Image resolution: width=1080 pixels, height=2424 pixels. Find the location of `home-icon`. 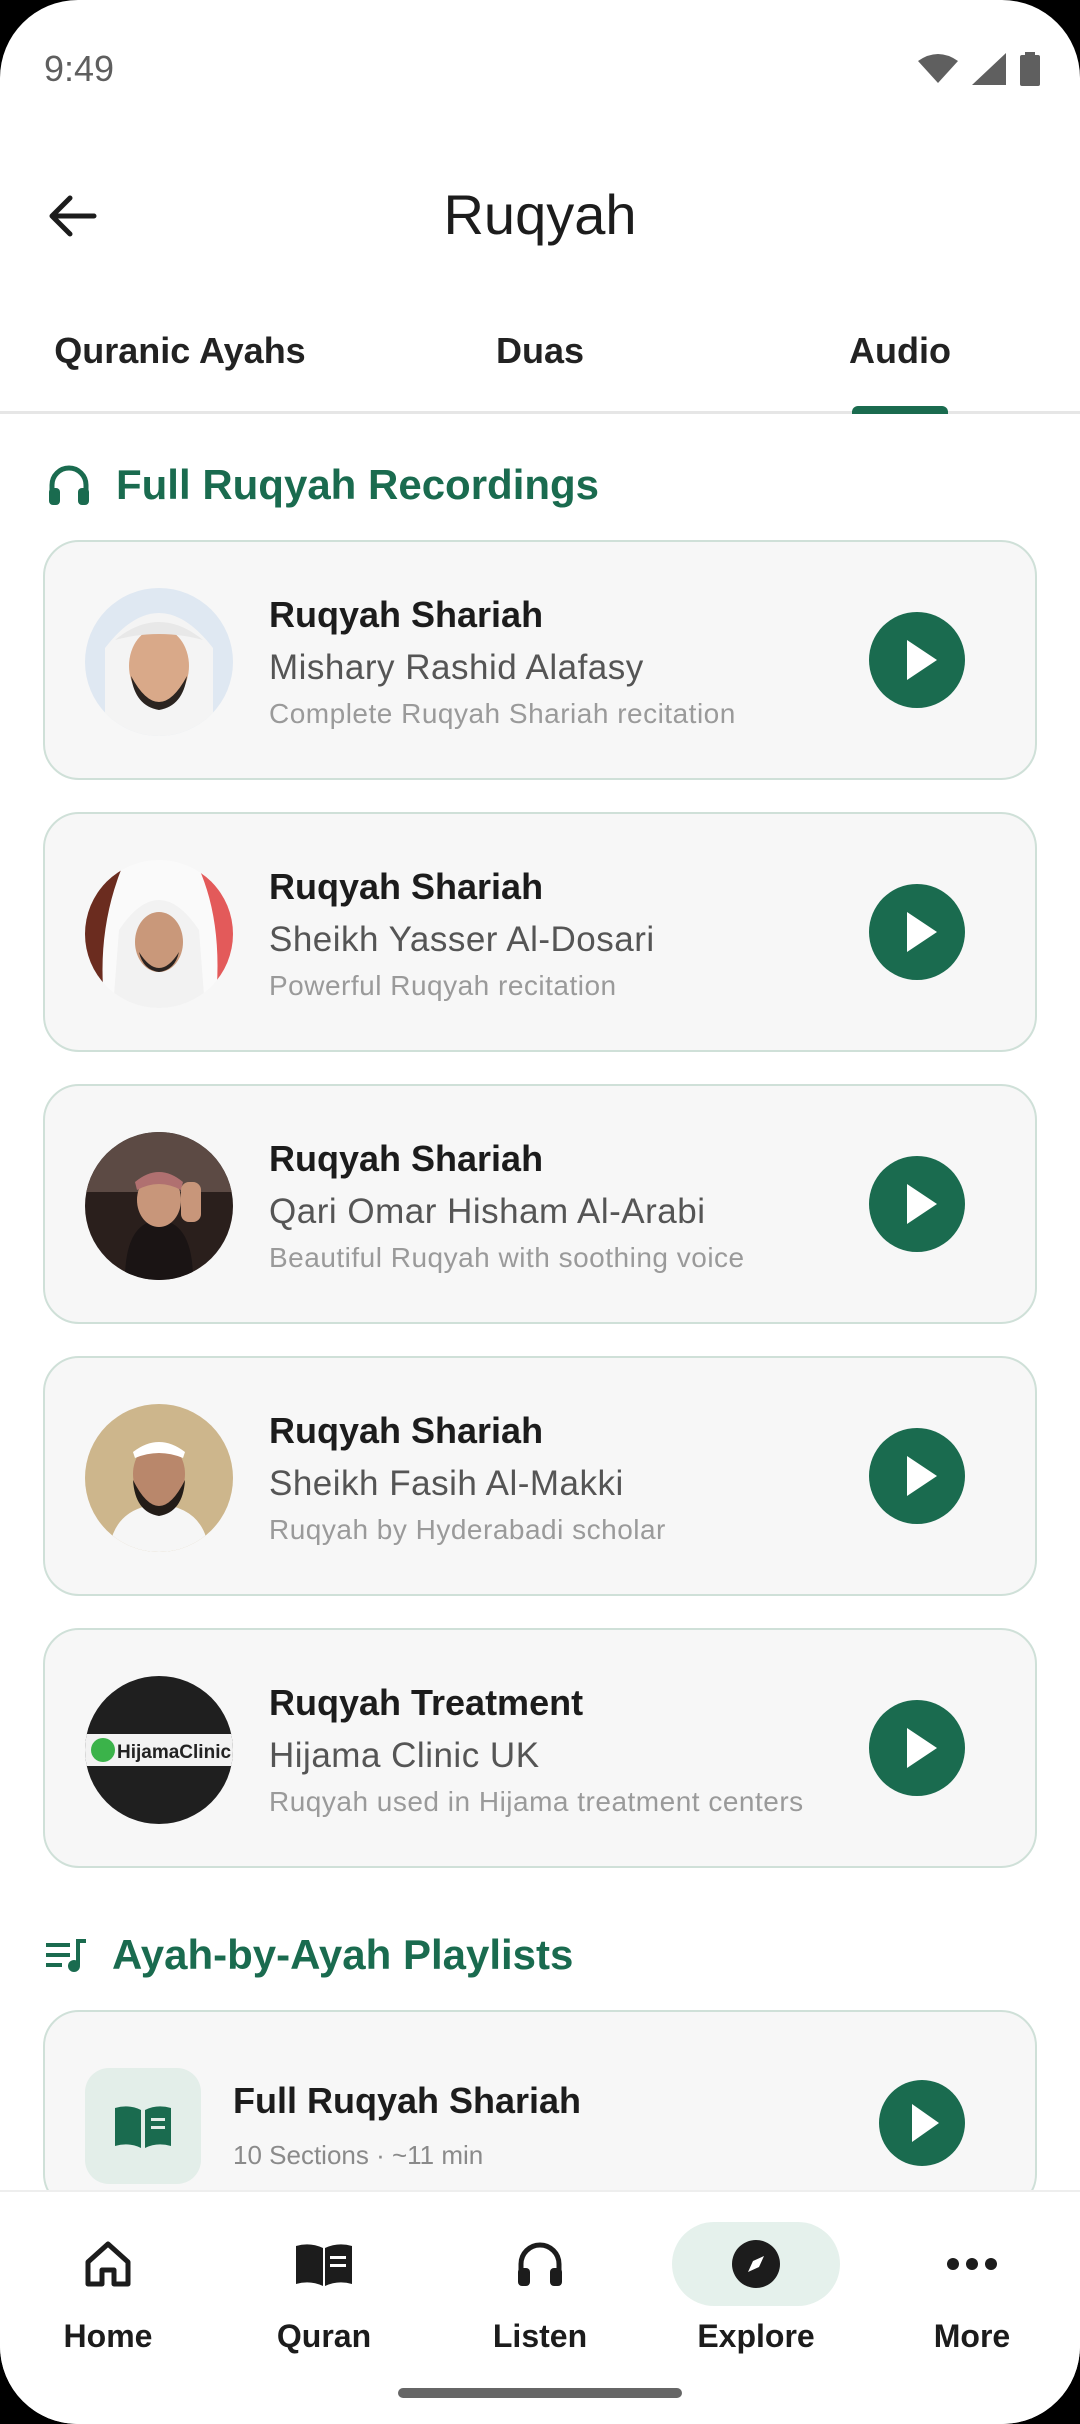

home-icon is located at coordinates (108, 2264).